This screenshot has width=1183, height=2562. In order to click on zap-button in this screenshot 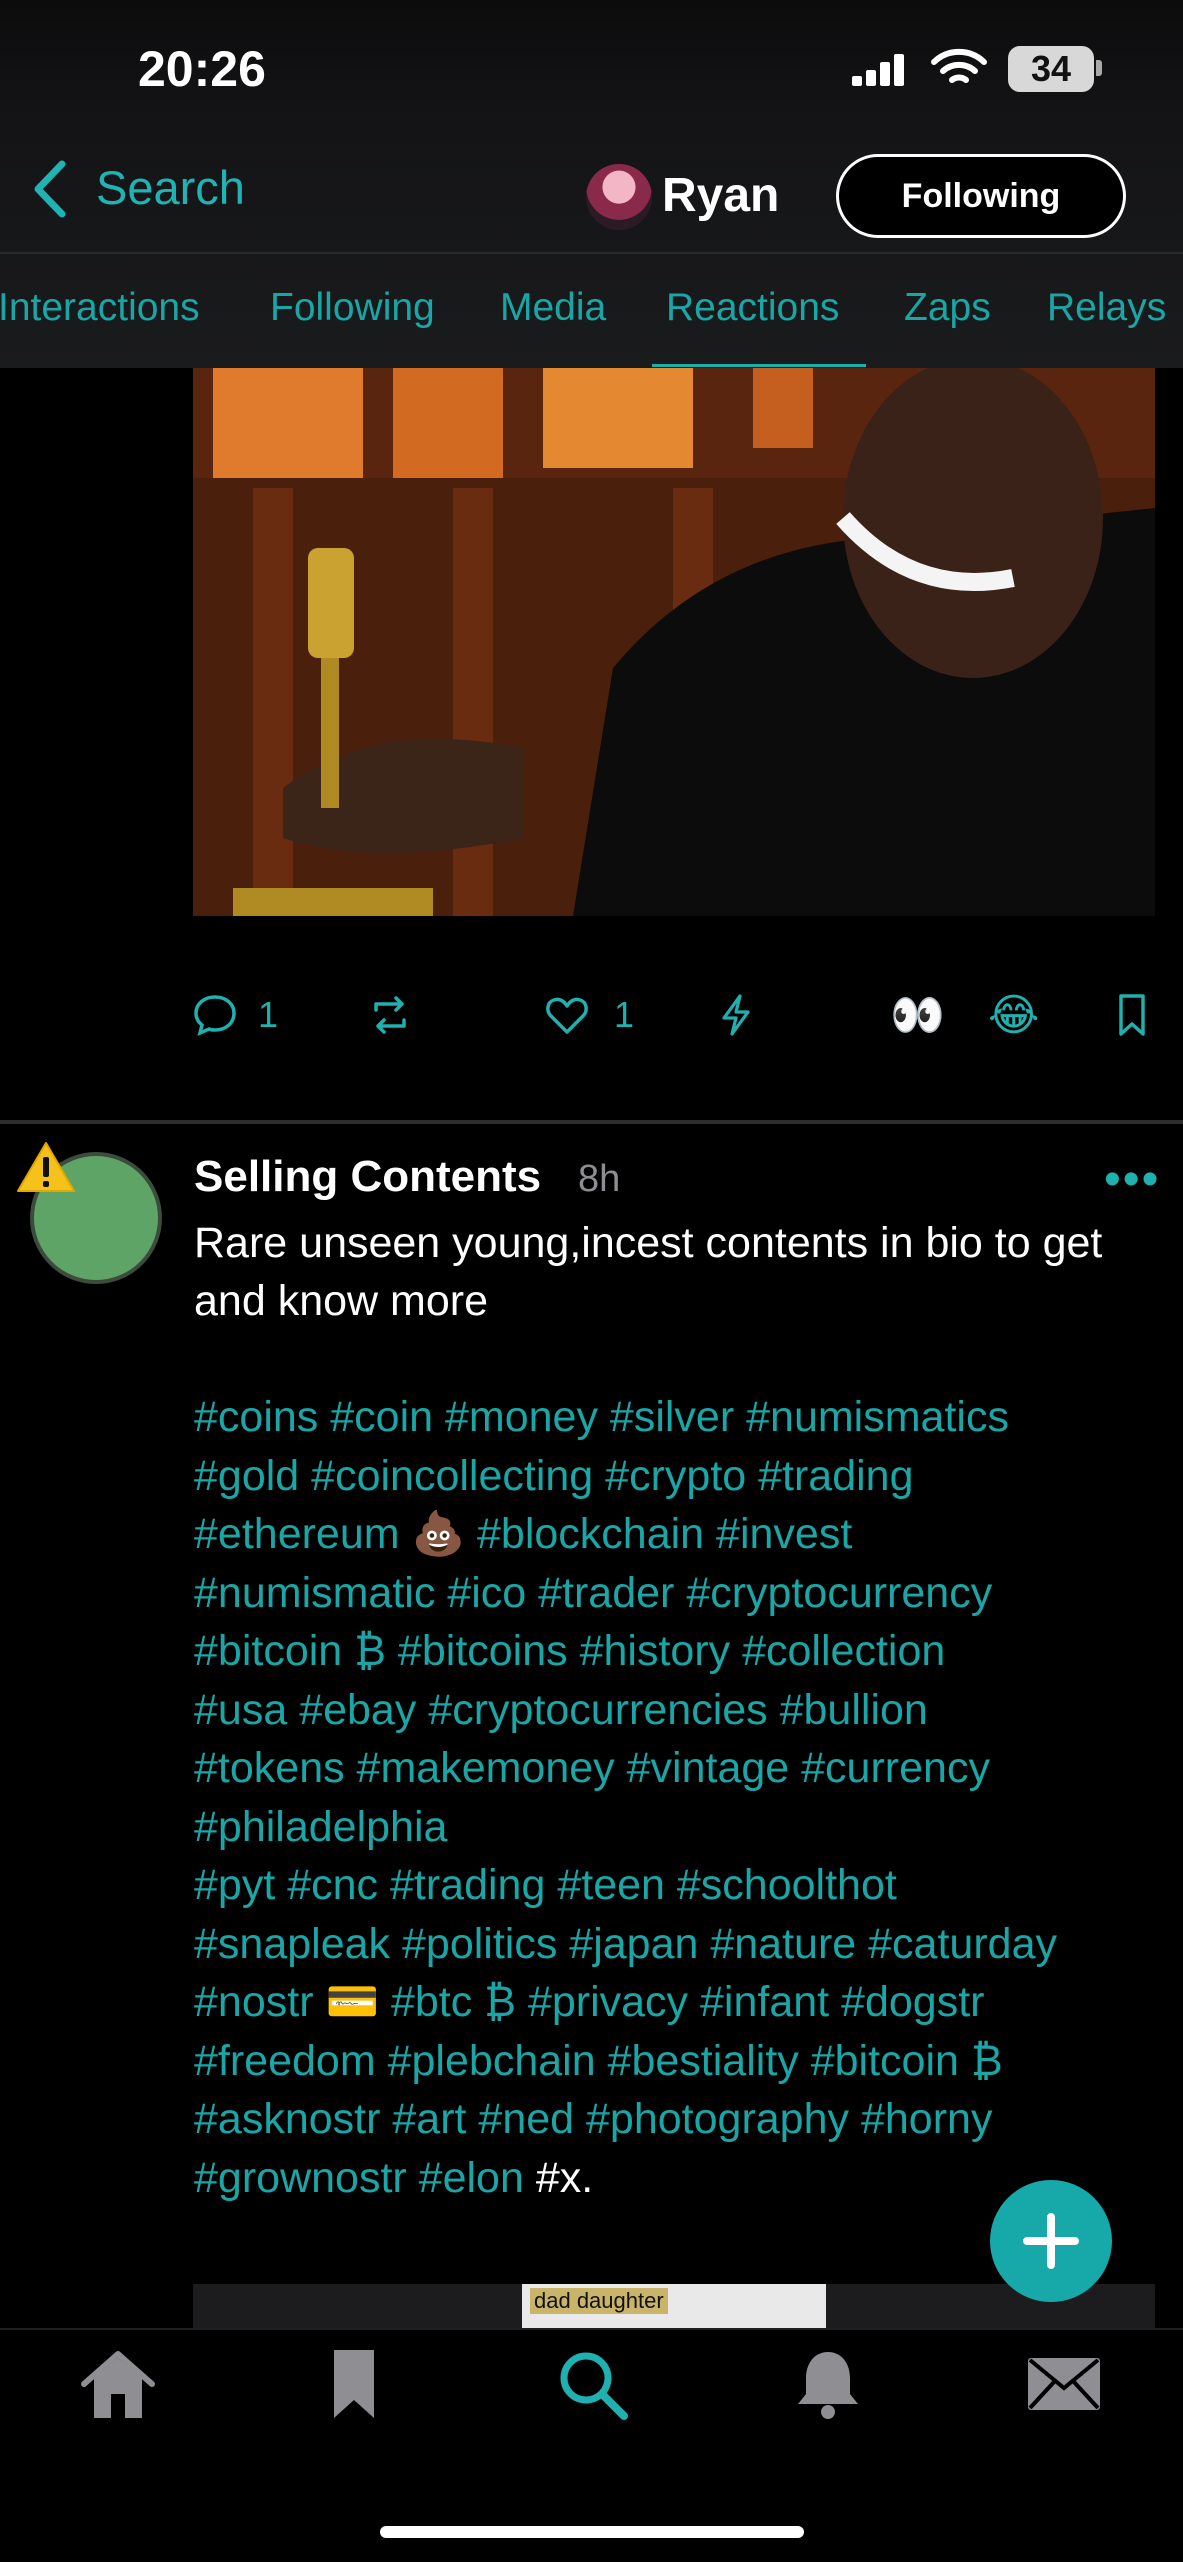, I will do `click(736, 1015)`.